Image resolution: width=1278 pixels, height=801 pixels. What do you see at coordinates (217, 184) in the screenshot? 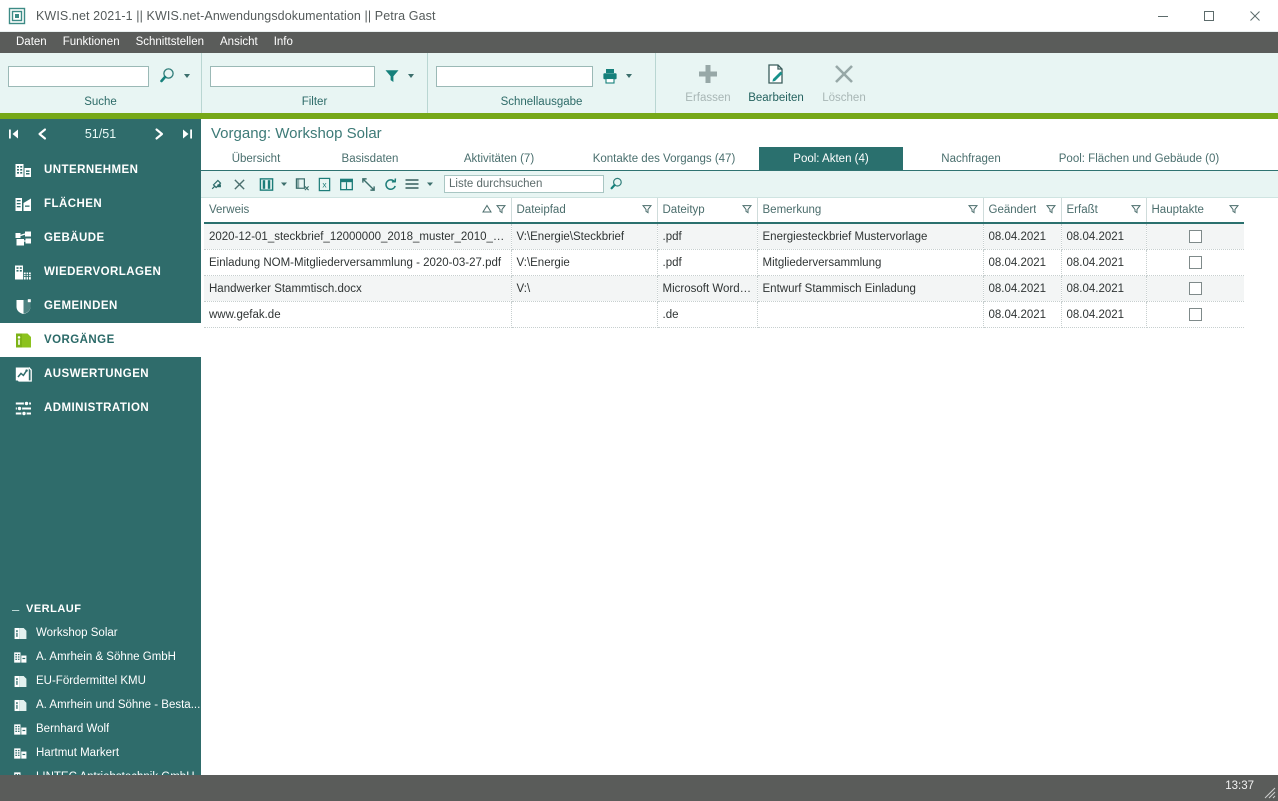
I see `pin-attach-icon` at bounding box center [217, 184].